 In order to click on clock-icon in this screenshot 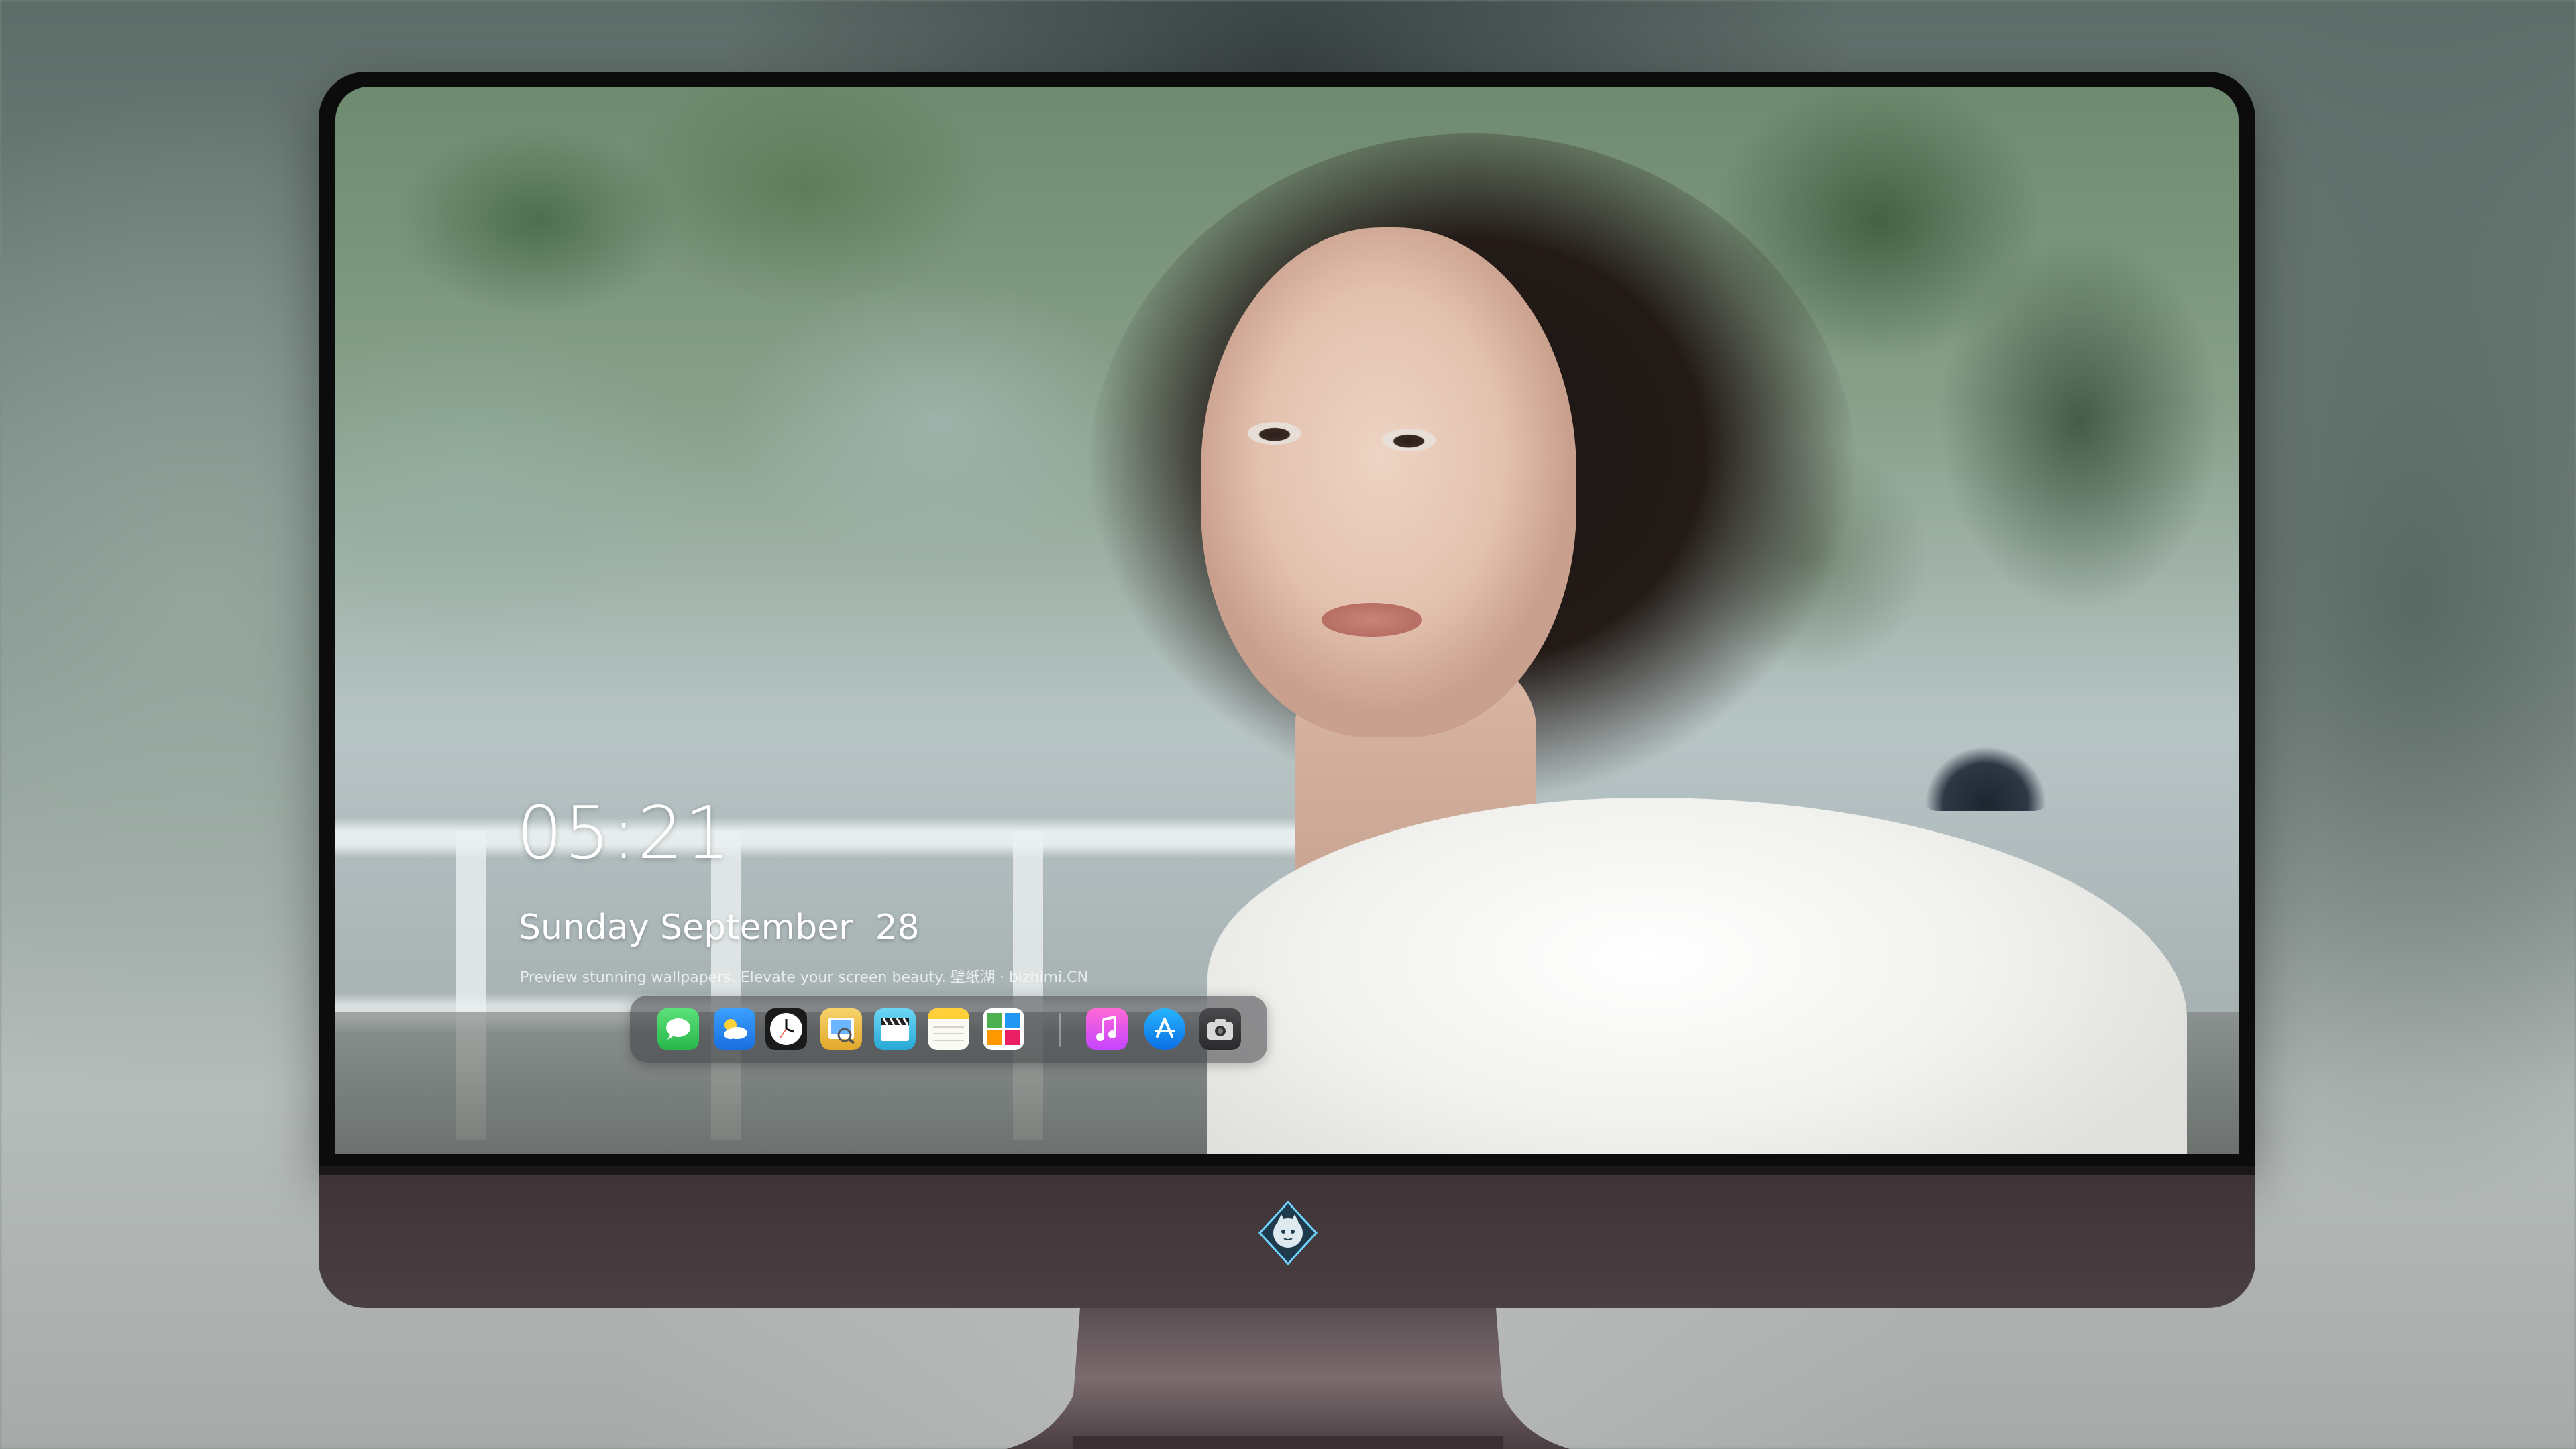, I will do `click(786, 1029)`.